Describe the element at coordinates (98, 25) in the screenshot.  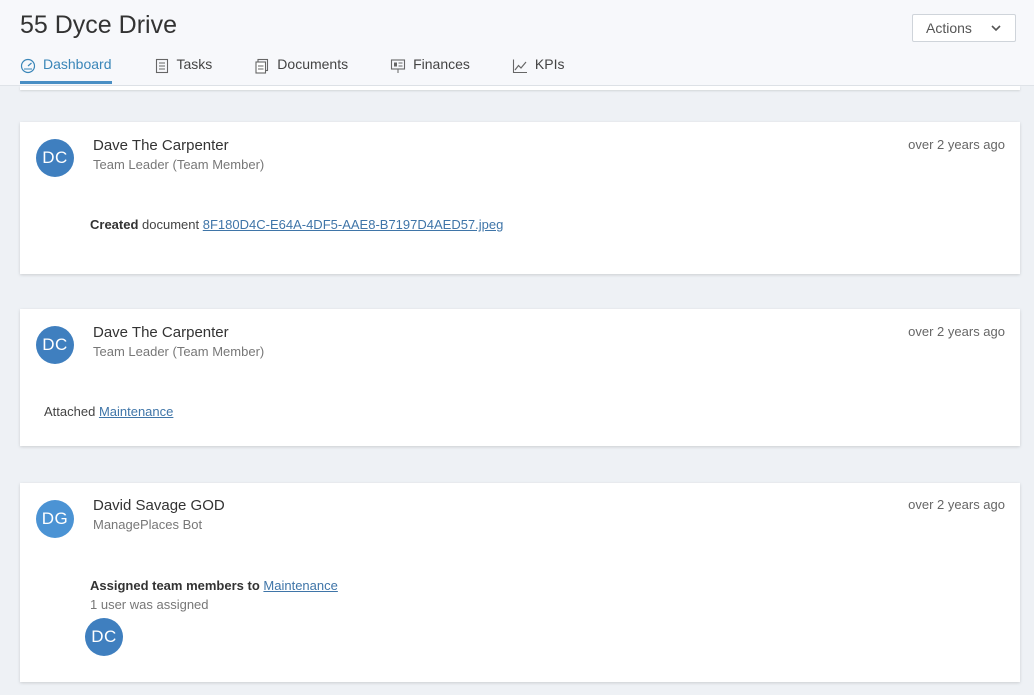
I see `page-title: 55 Dyce Drive` at that location.